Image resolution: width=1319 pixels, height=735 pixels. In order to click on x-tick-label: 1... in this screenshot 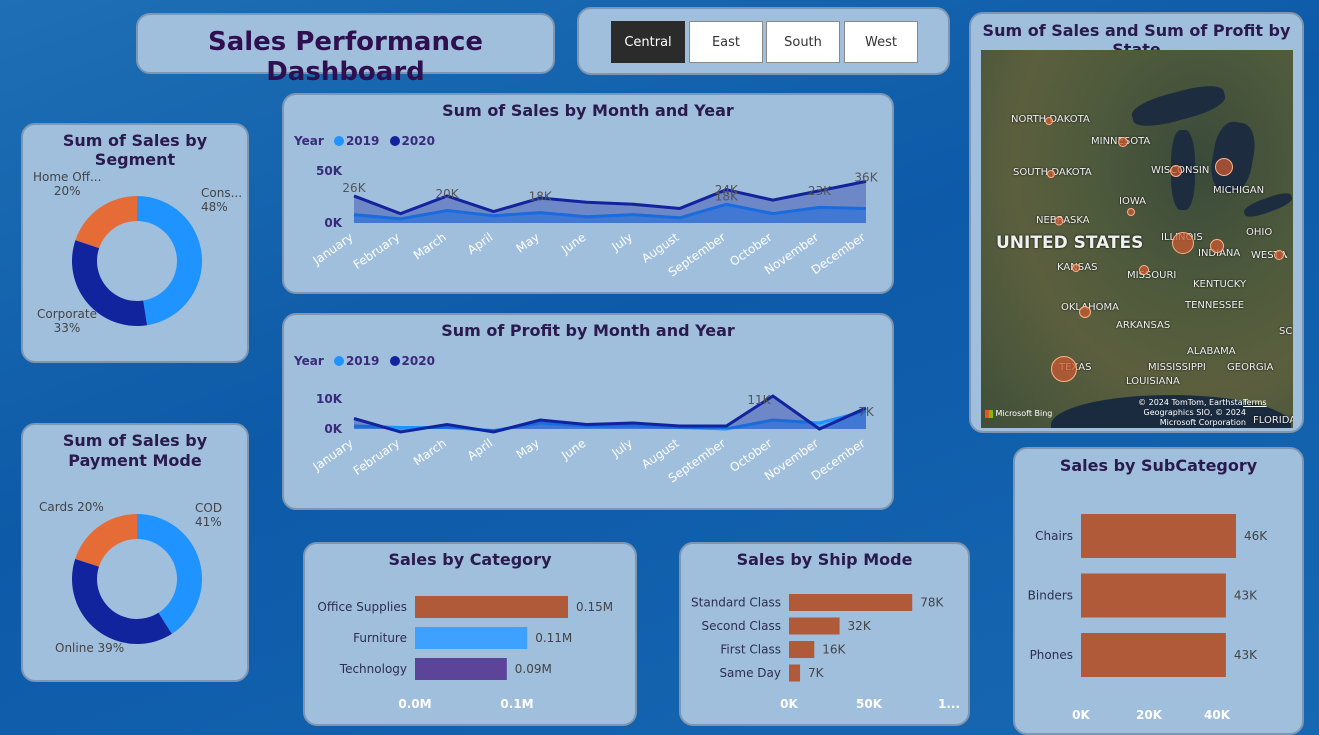, I will do `click(949, 704)`.